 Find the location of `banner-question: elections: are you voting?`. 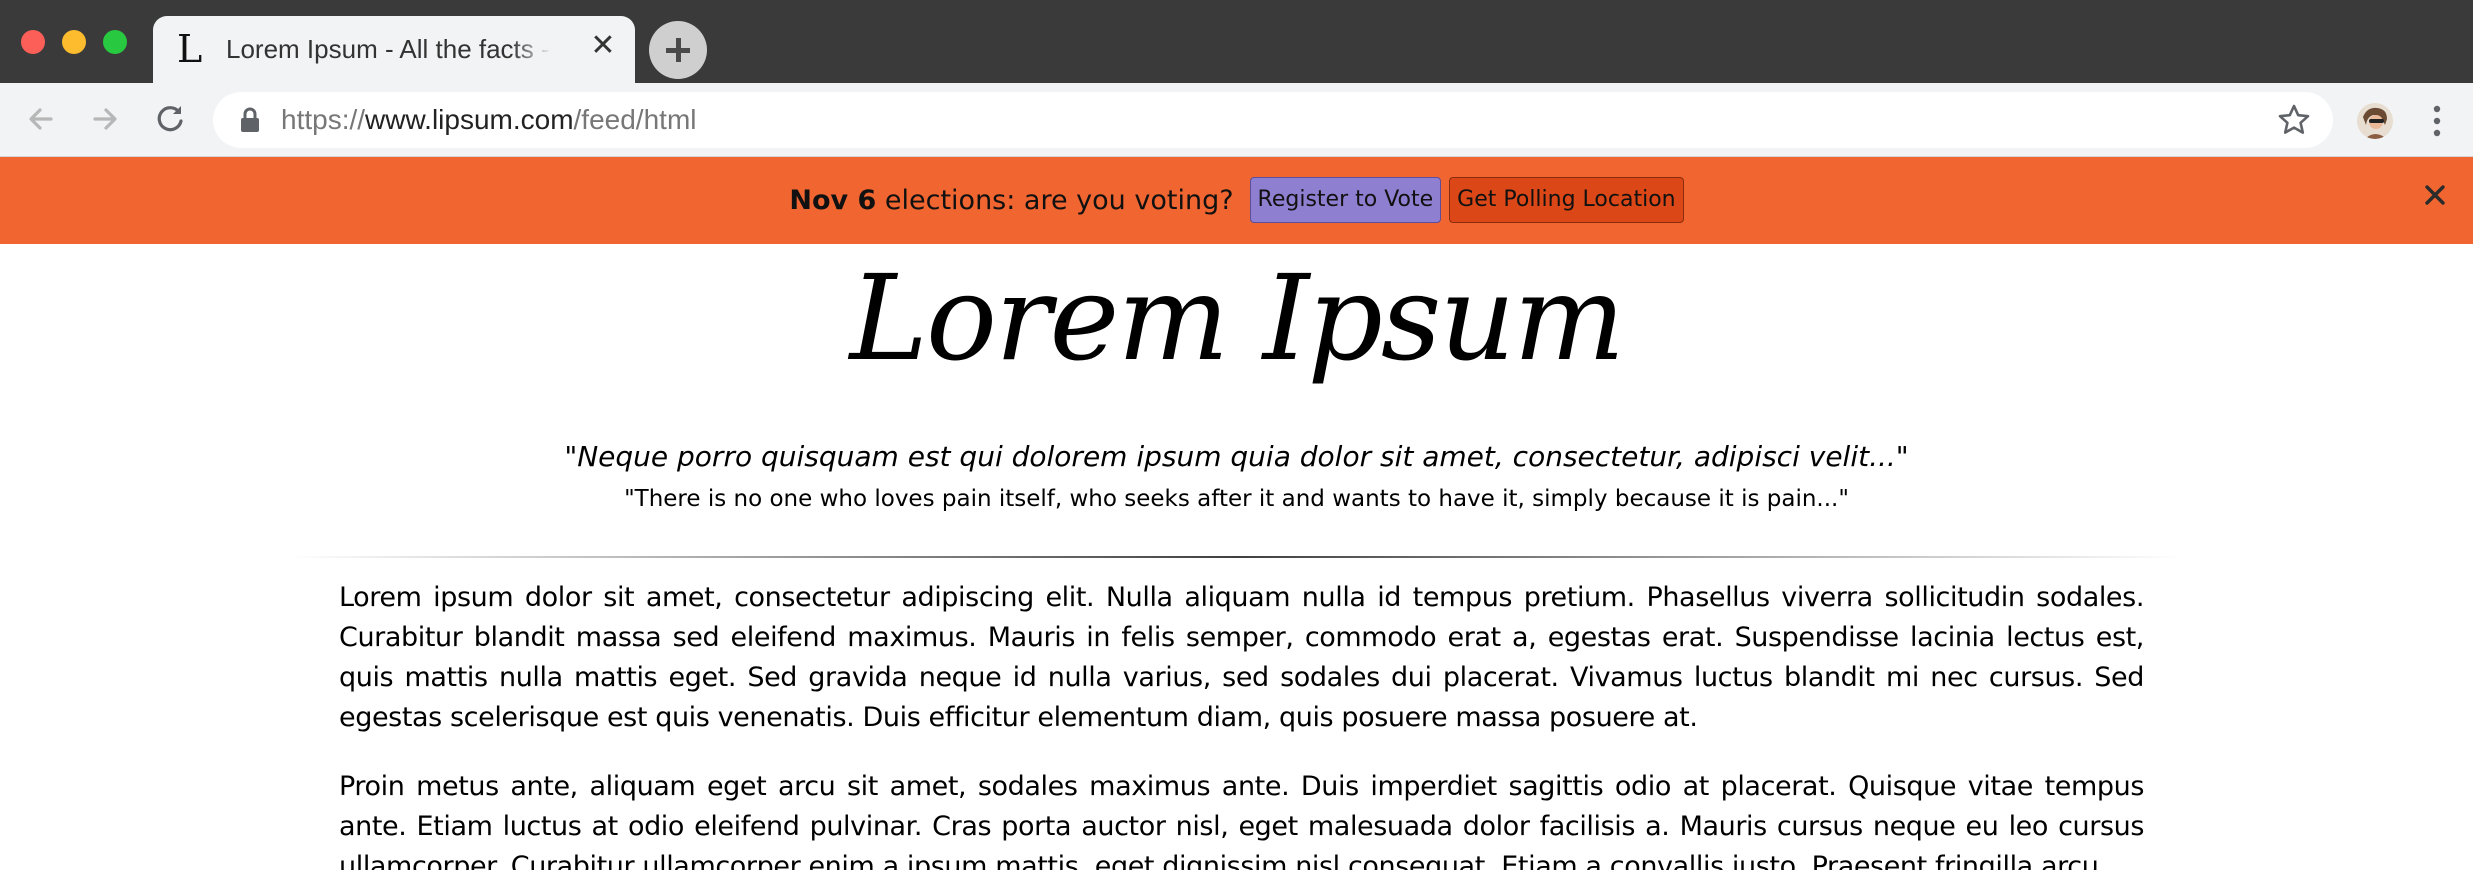

banner-question: elections: are you voting? is located at coordinates (1055, 200).